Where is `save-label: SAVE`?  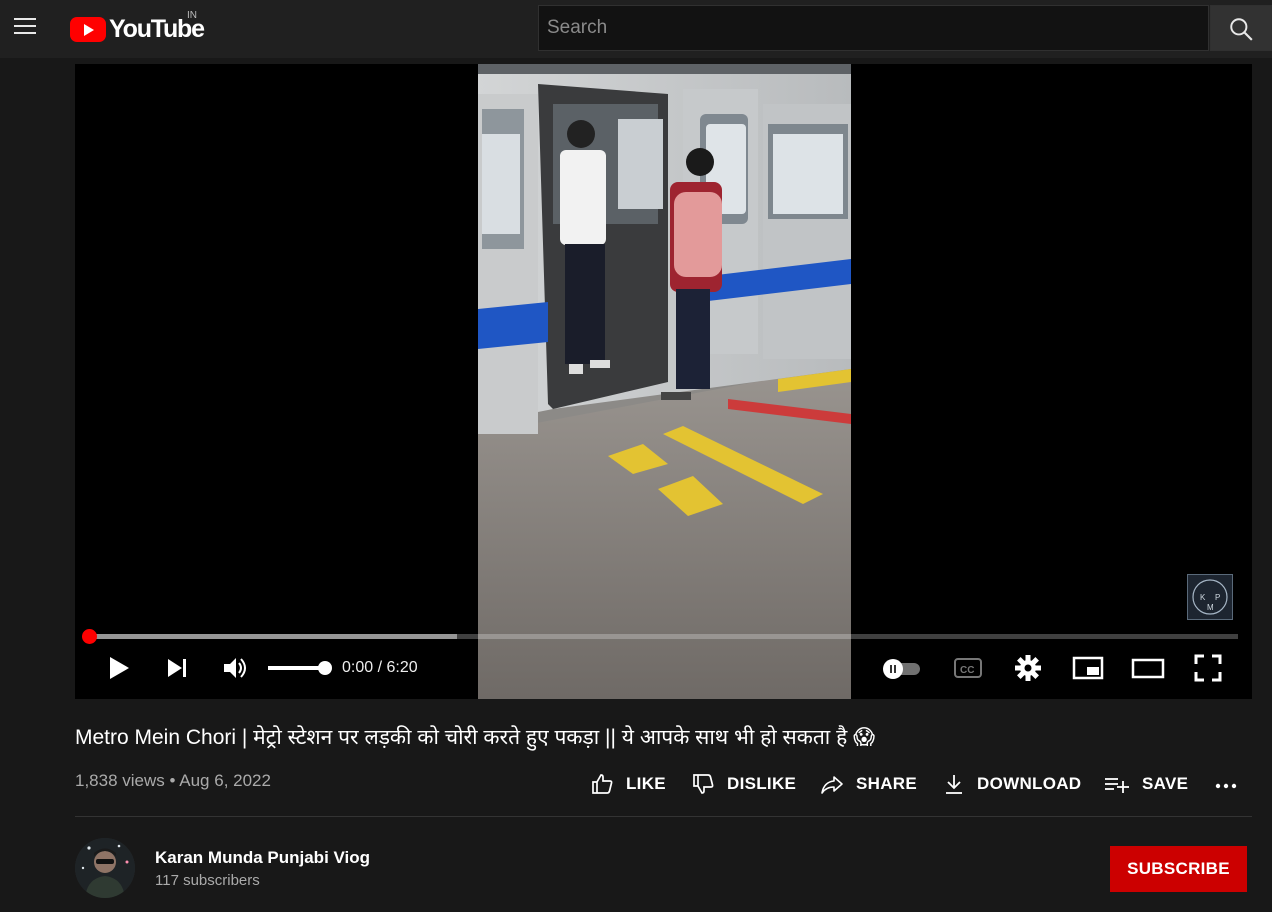 save-label: SAVE is located at coordinates (1165, 783).